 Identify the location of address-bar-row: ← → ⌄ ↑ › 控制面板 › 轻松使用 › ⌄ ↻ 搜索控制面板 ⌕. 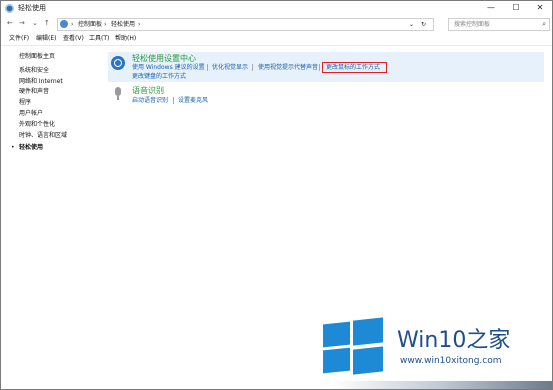
(276, 23).